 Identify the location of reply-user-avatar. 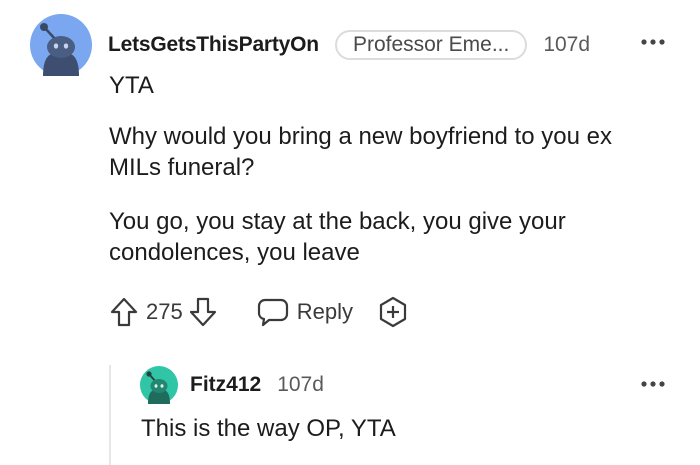
(159, 385).